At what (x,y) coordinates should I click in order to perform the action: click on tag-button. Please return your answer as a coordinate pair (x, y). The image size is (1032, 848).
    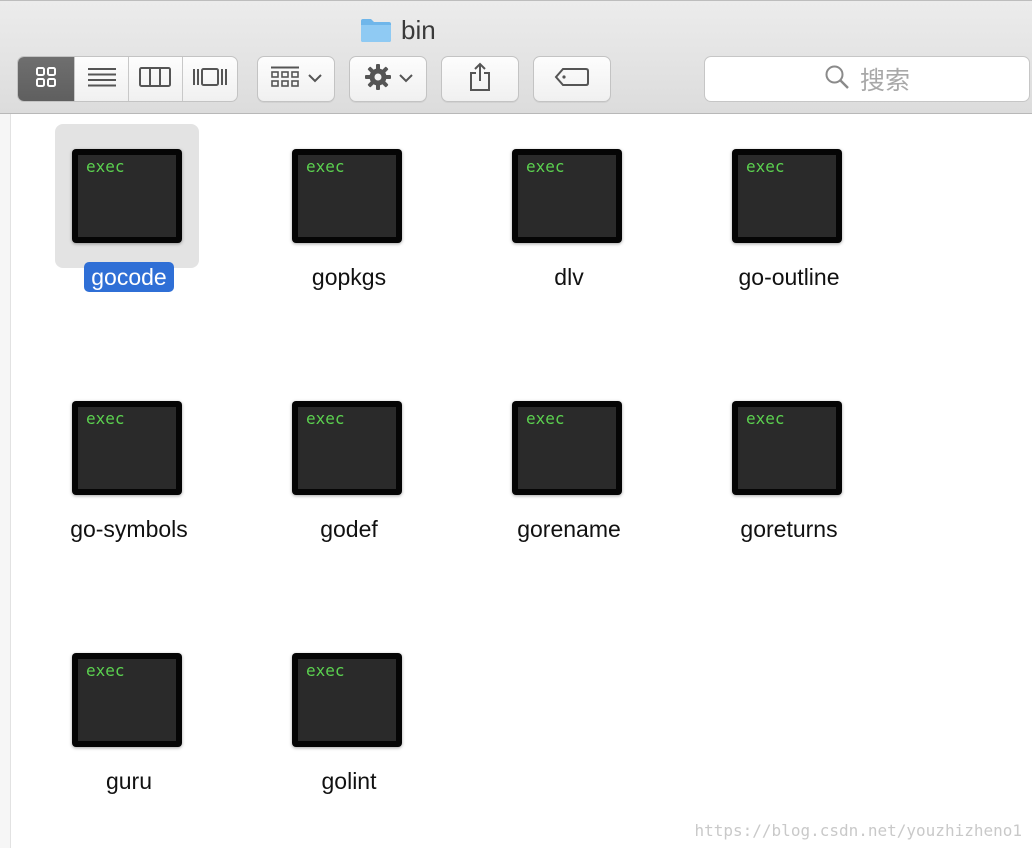
    Looking at the image, I should click on (572, 79).